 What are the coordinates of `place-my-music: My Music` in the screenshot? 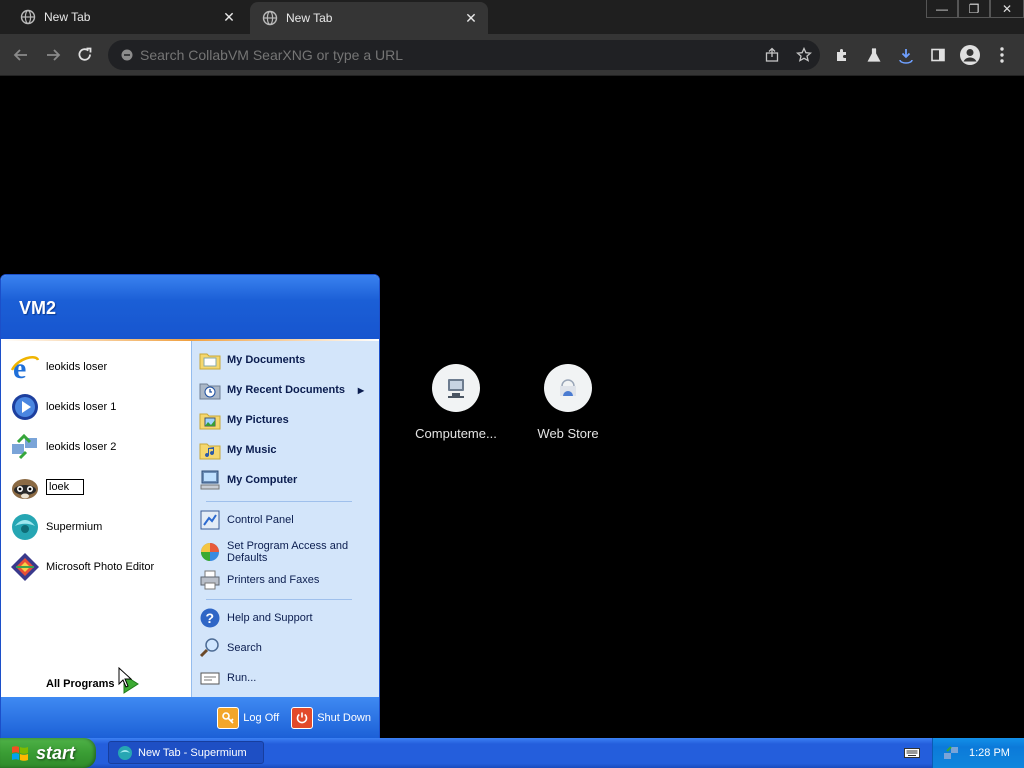 It's located at (286, 450).